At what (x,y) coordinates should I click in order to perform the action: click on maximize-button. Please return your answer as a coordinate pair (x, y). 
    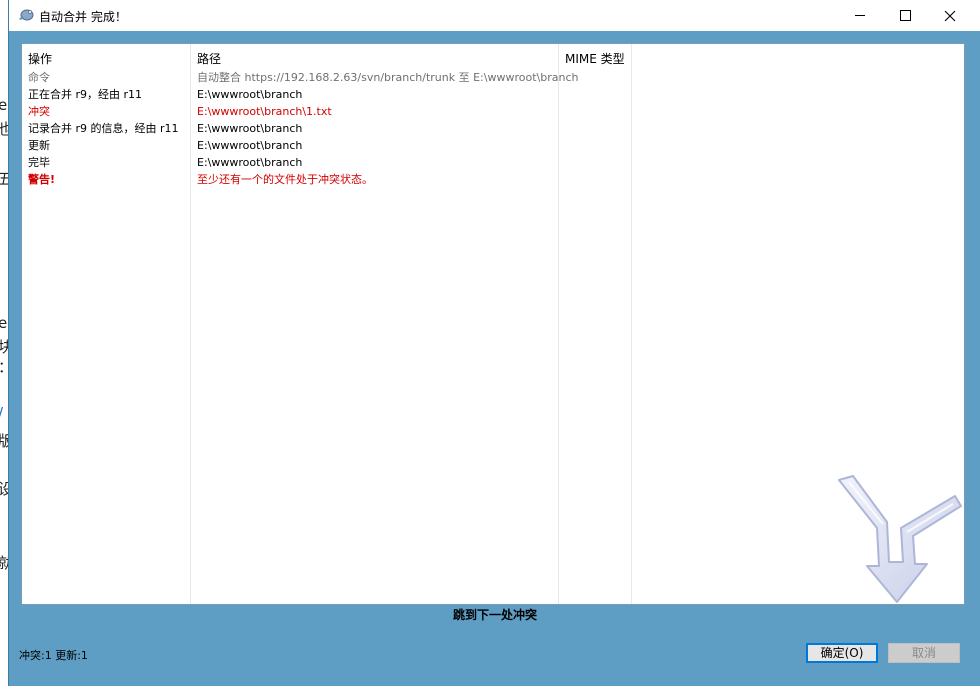
    Looking at the image, I should click on (905, 15).